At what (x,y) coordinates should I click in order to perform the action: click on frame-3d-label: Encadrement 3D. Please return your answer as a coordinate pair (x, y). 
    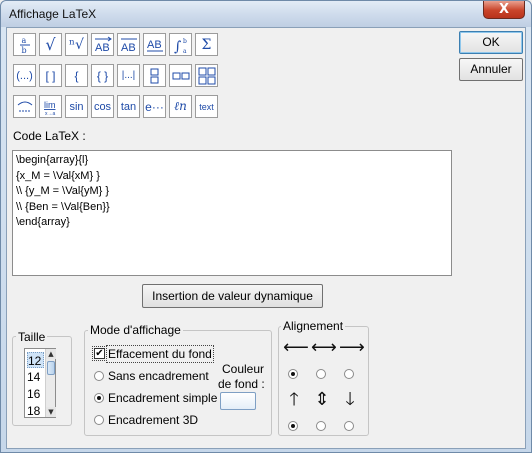
    Looking at the image, I should click on (153, 420).